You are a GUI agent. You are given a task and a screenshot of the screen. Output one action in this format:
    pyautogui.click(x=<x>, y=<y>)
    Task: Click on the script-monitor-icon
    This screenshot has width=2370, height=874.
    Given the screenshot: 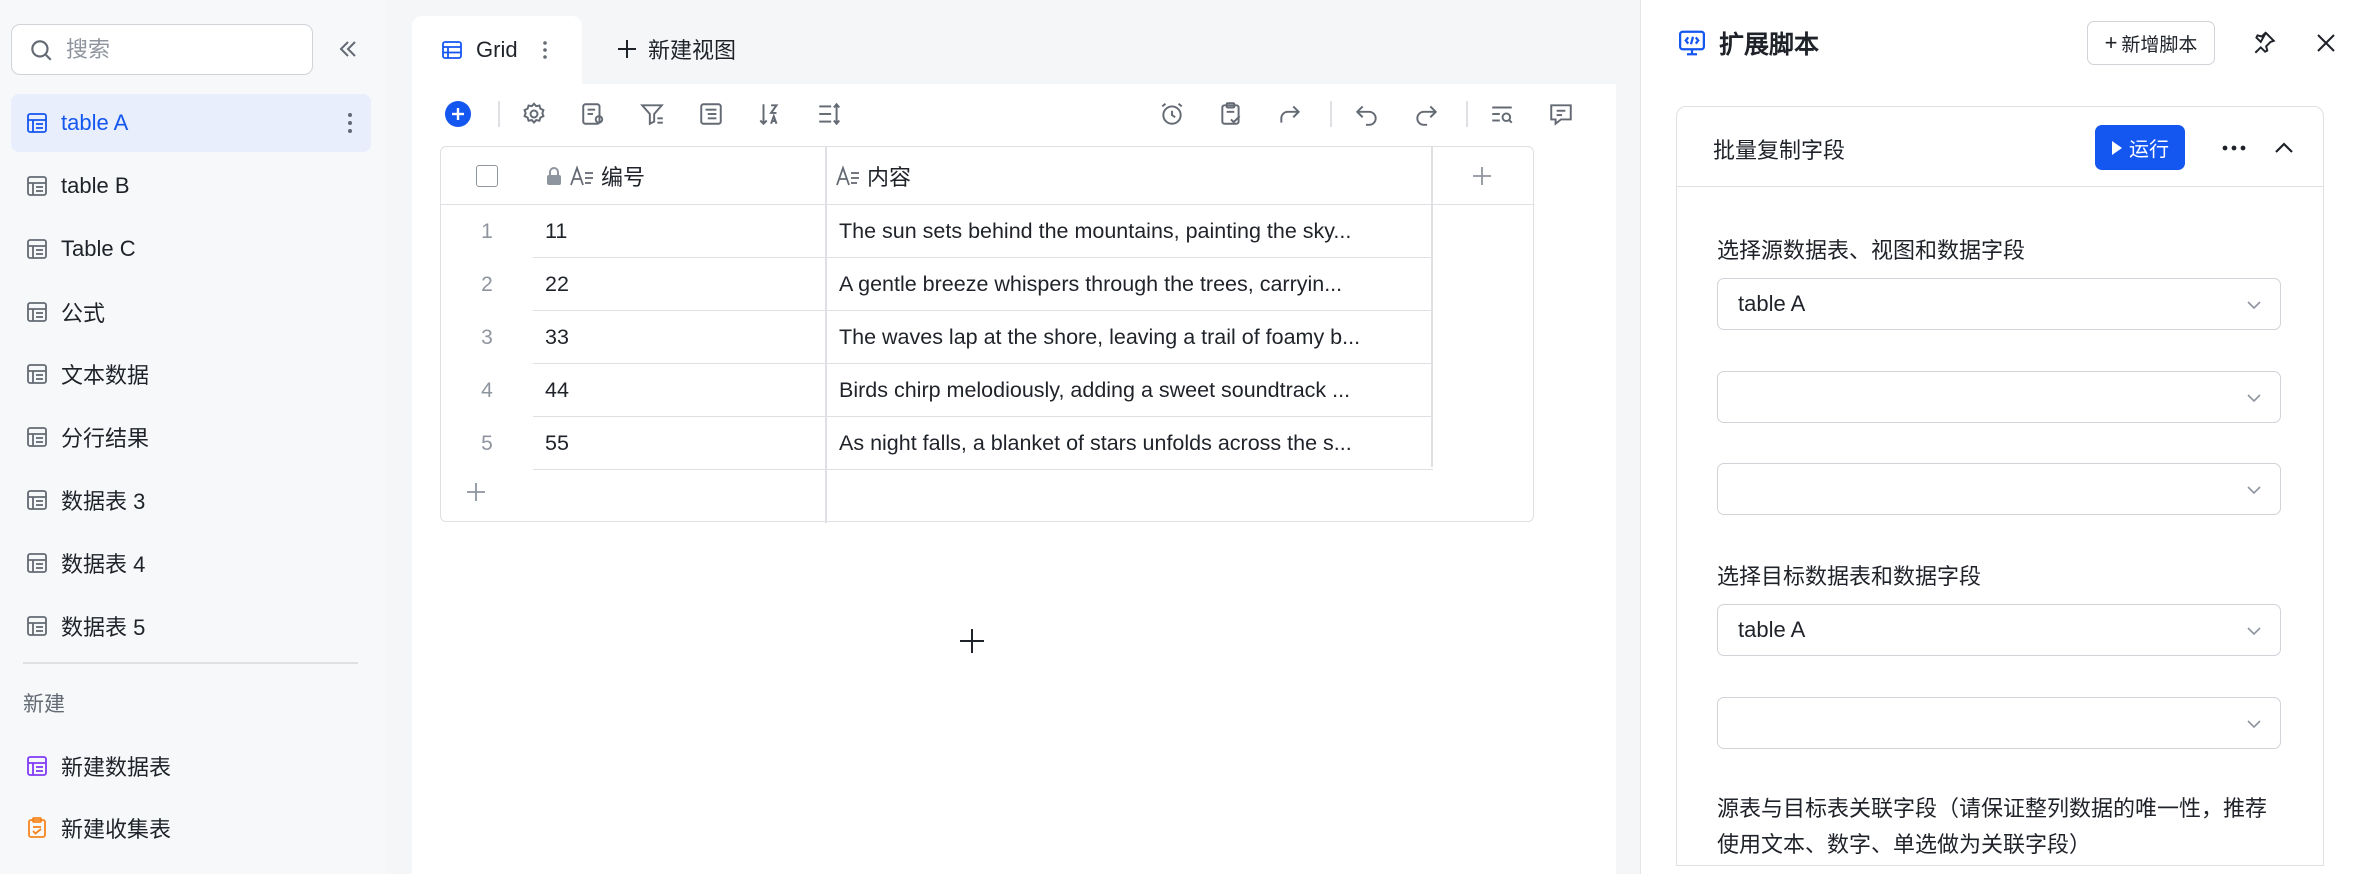 What is the action you would take?
    pyautogui.click(x=1692, y=43)
    